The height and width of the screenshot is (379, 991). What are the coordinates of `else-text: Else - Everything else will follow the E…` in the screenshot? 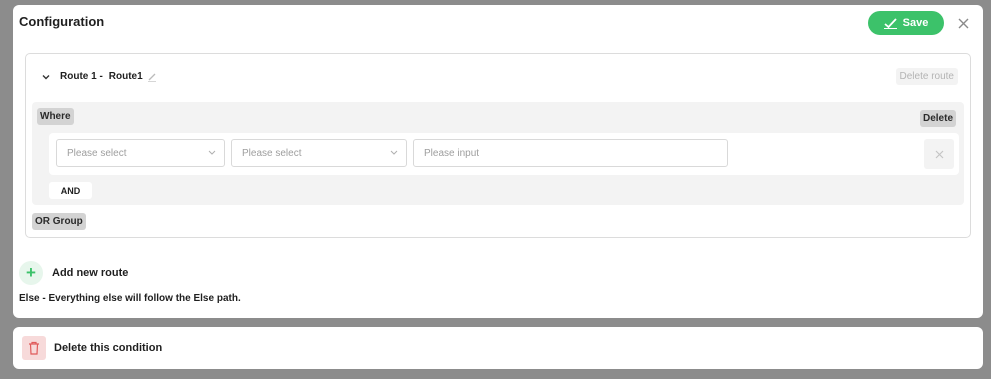 It's located at (130, 298).